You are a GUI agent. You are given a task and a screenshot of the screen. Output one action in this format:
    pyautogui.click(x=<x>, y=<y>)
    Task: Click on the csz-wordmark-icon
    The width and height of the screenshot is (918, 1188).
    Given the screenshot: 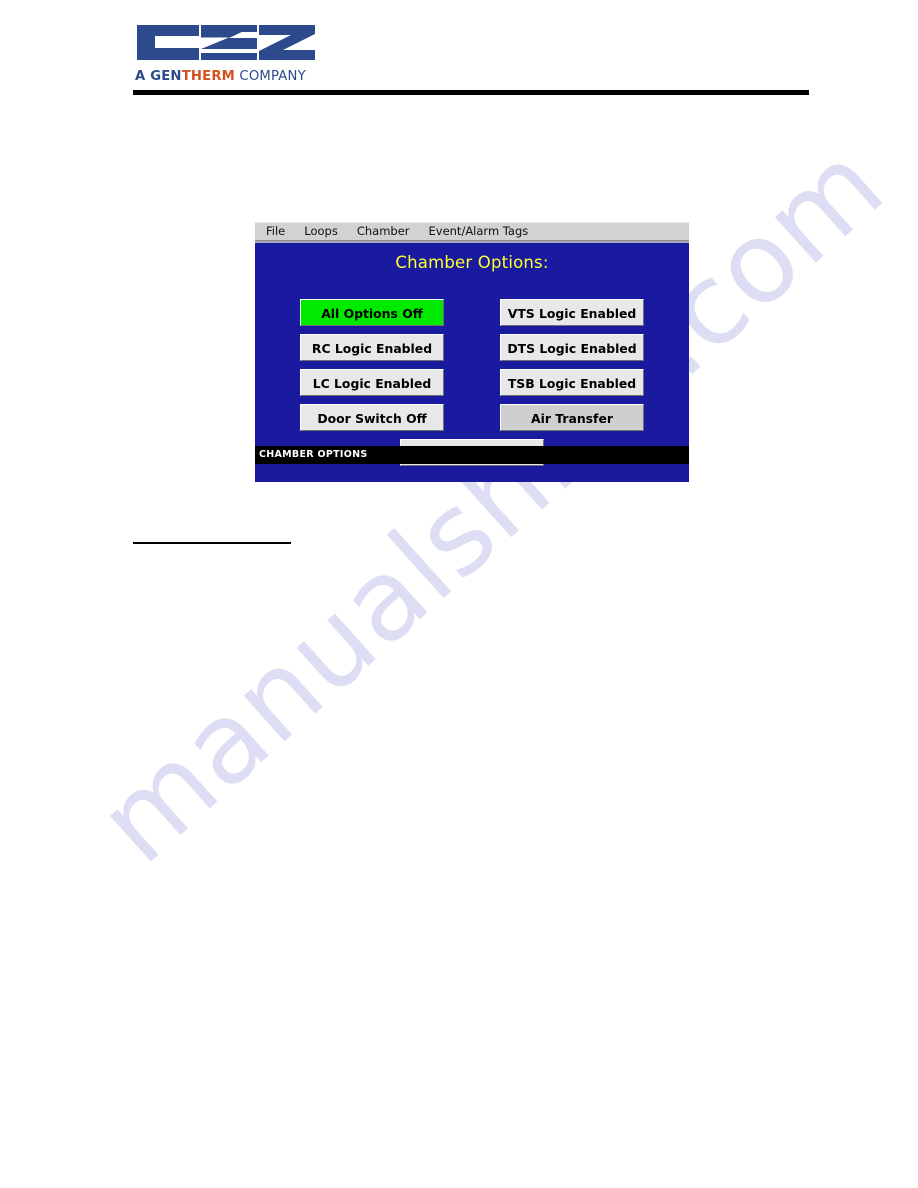 What is the action you would take?
    pyautogui.click(x=226, y=42)
    